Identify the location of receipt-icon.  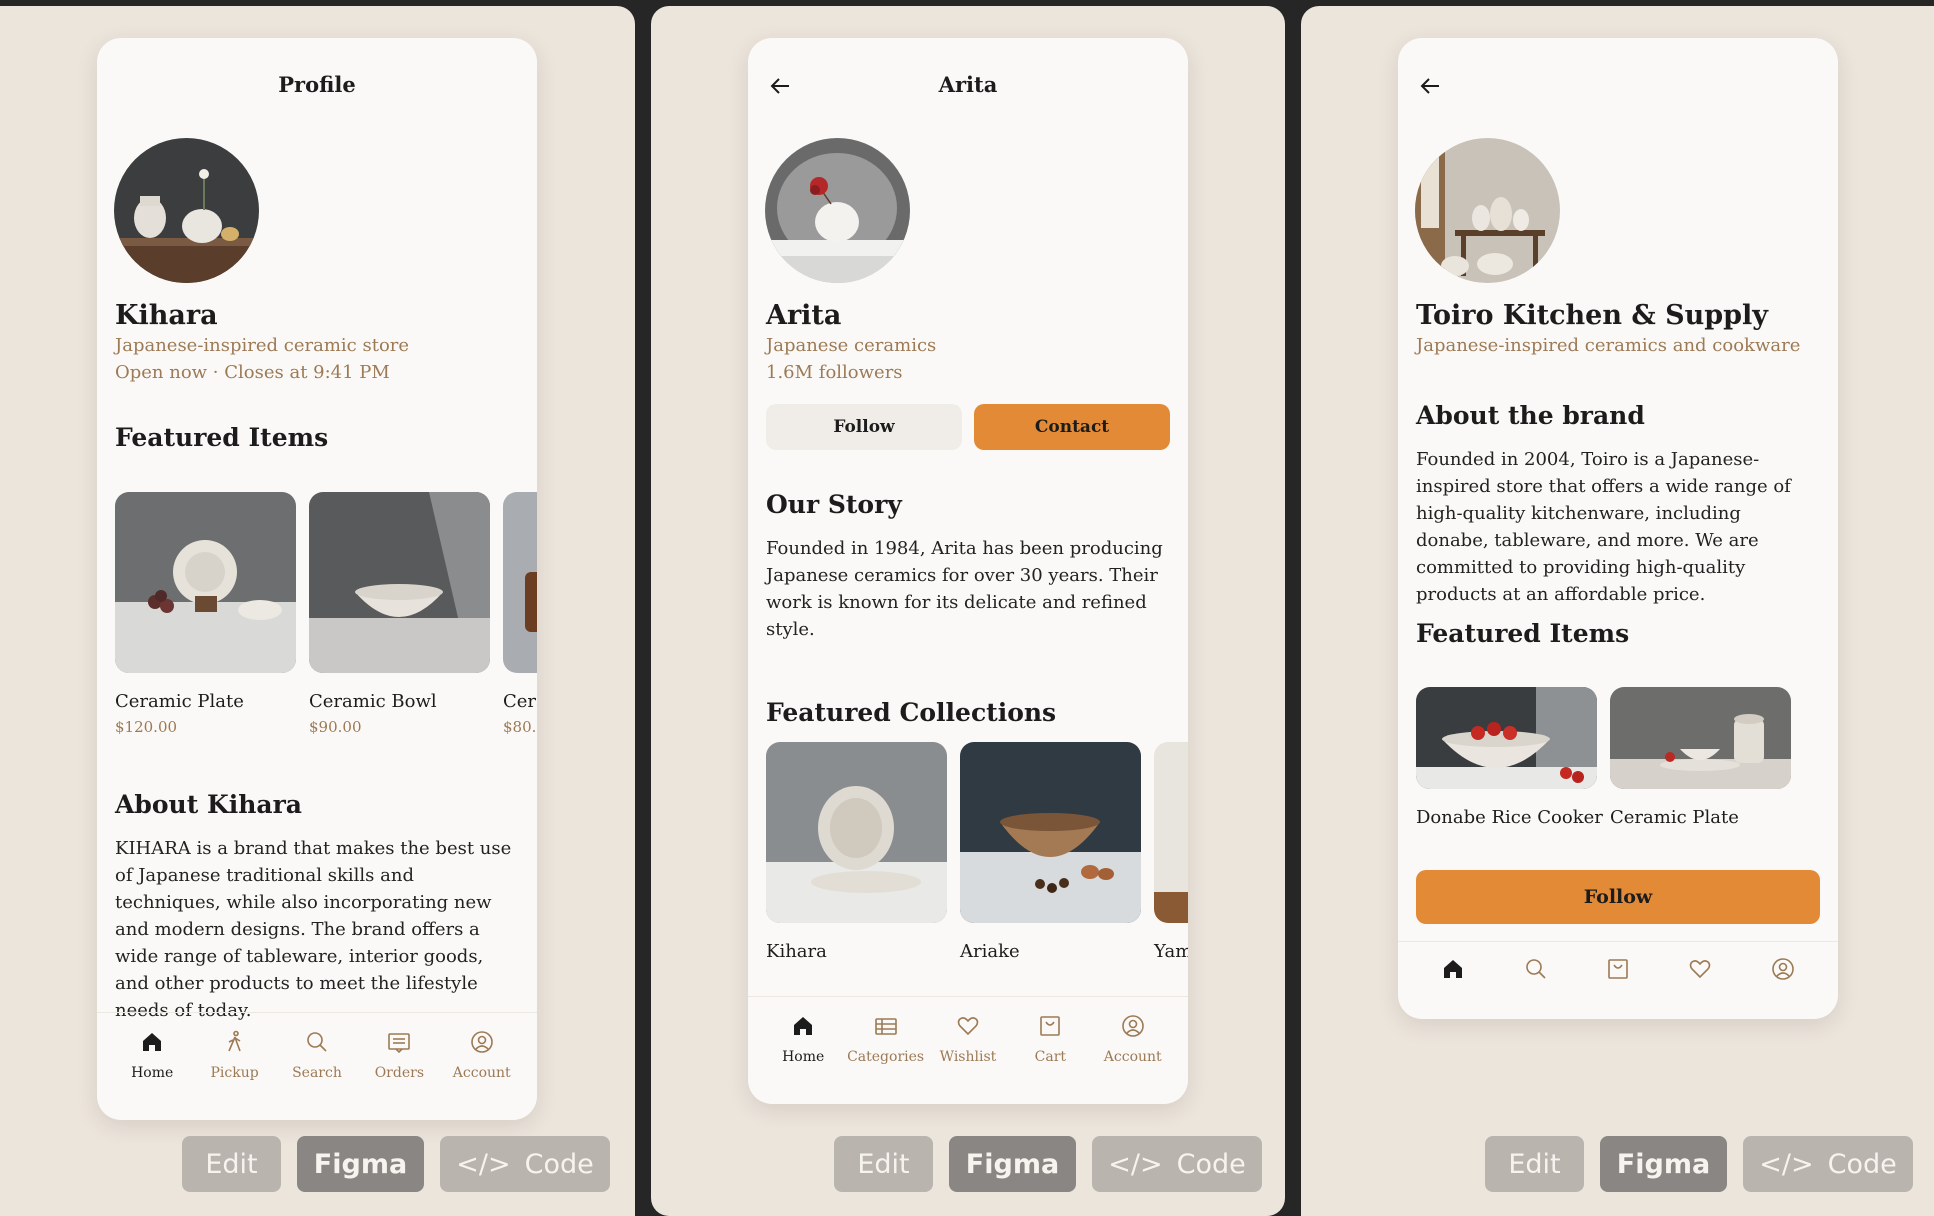
(399, 1042).